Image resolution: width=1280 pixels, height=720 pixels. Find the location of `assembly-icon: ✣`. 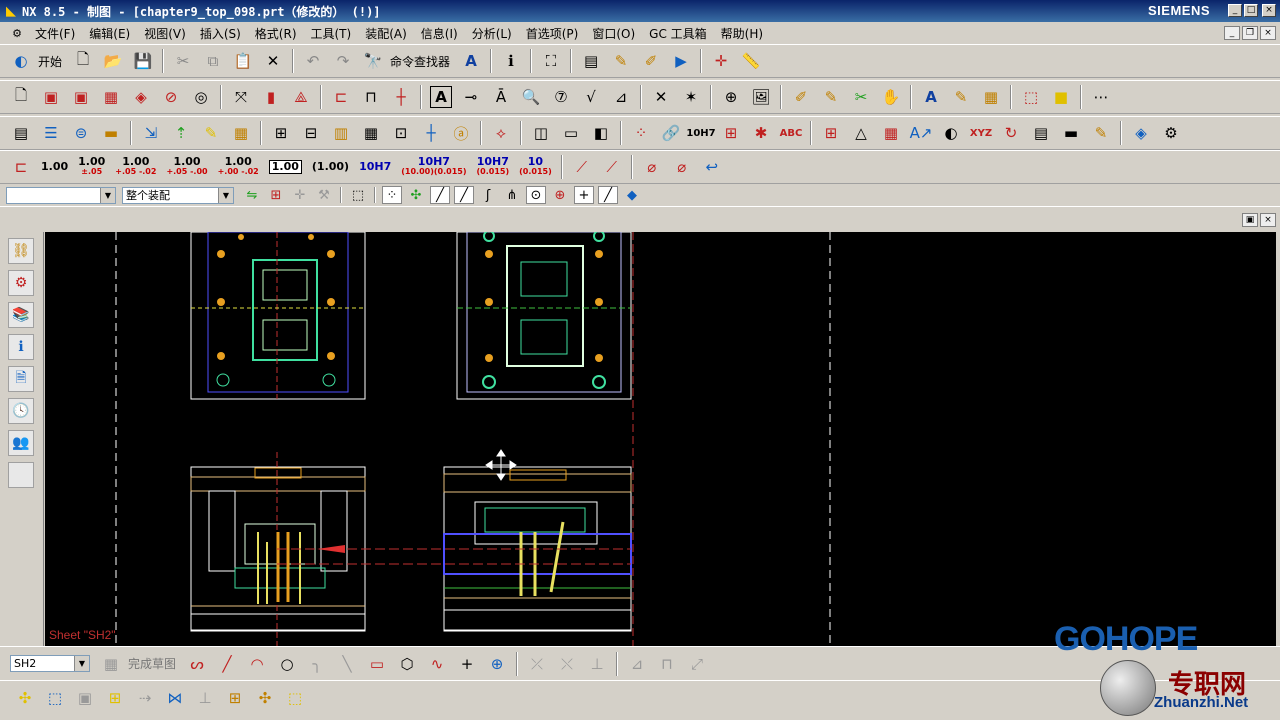

assembly-icon: ✣ is located at coordinates (25, 698).